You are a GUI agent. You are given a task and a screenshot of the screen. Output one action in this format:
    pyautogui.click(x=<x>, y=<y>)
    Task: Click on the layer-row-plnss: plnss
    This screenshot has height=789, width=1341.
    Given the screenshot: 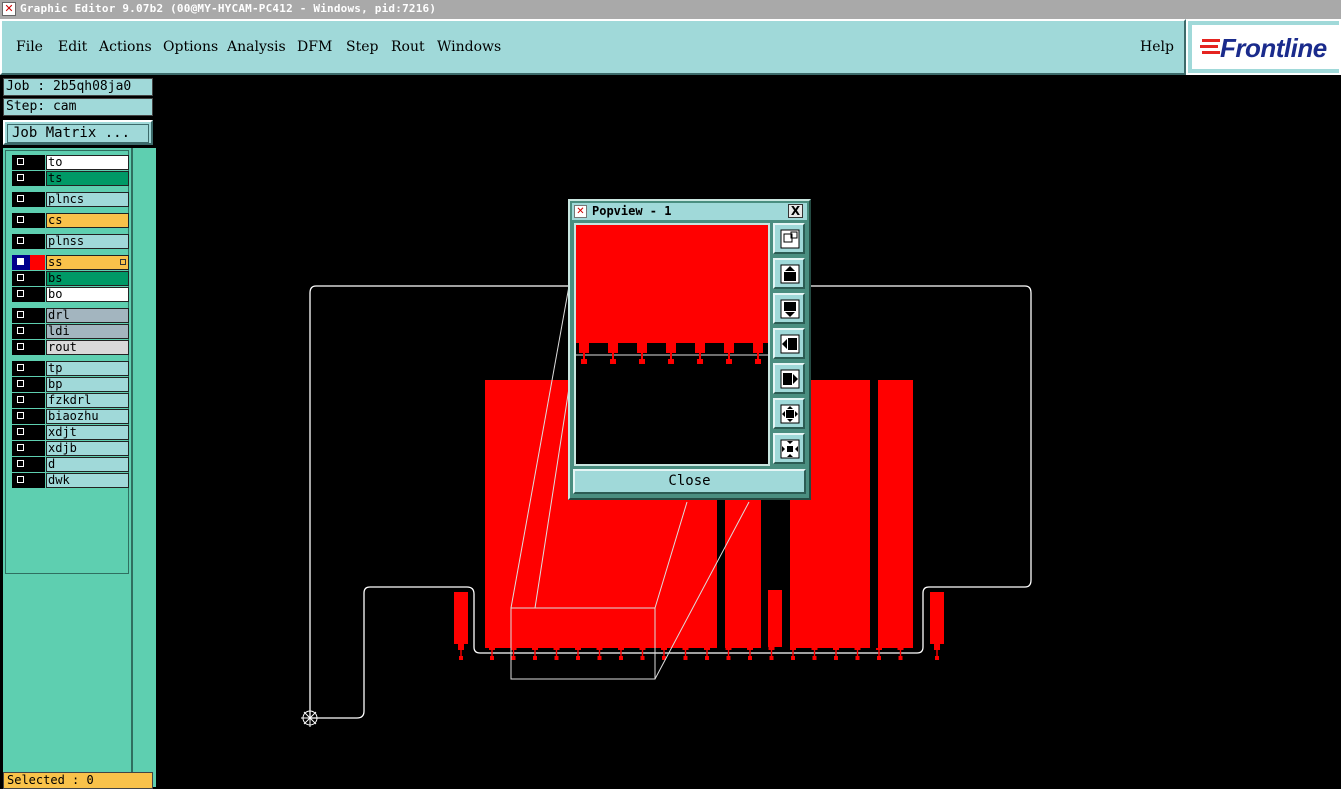 What is the action you would take?
    pyautogui.click(x=71, y=241)
    